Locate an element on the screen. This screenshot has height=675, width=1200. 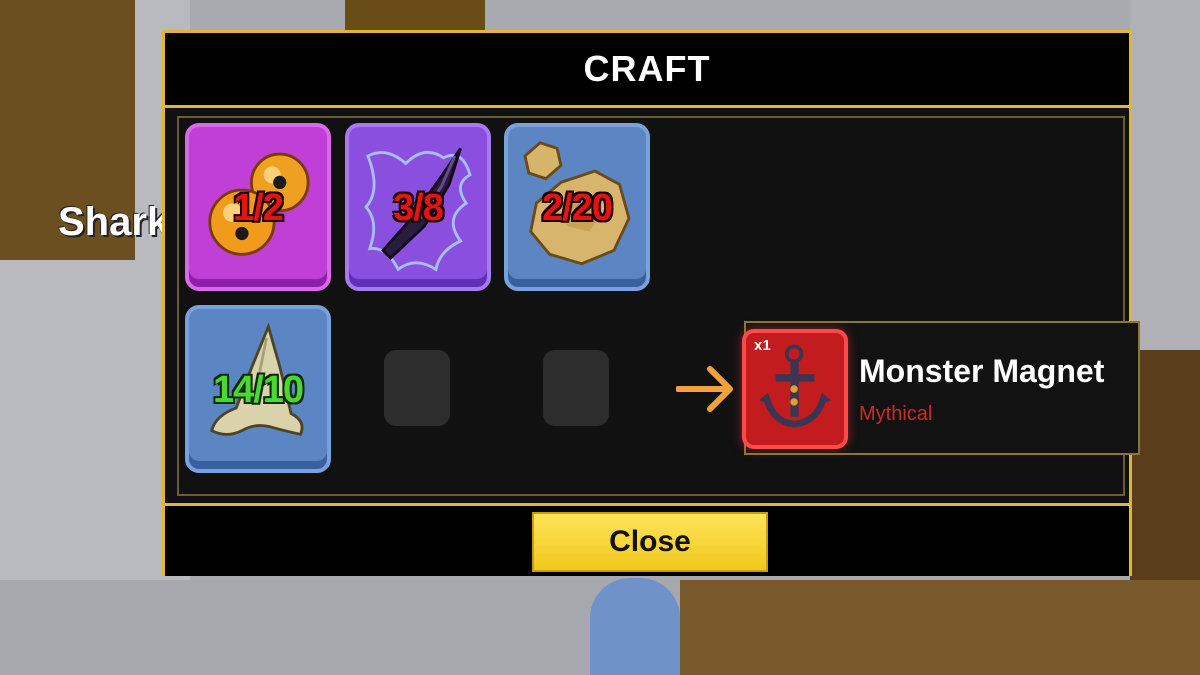
craft-title: CRAFT is located at coordinates (647, 68).